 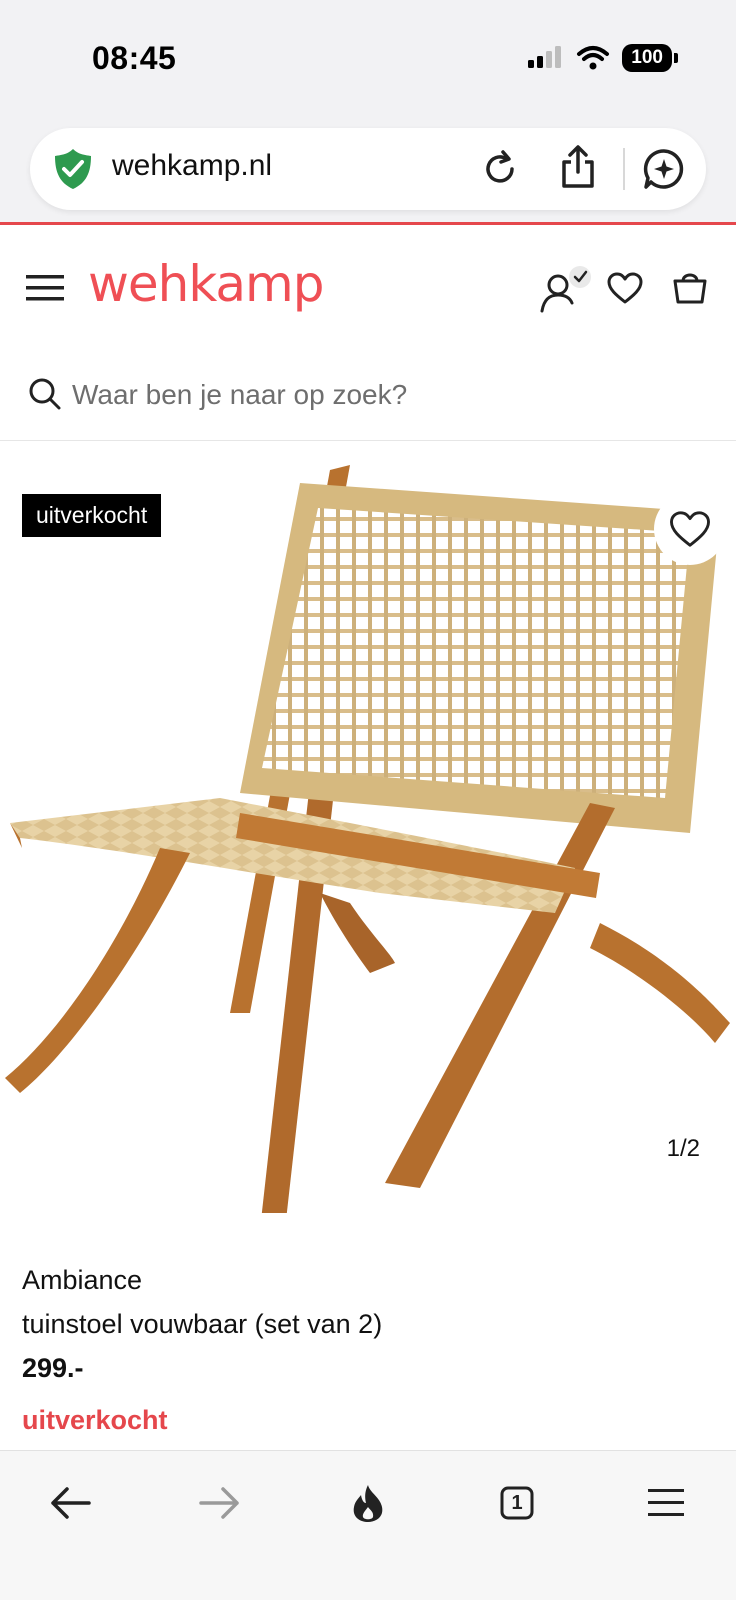 What do you see at coordinates (578, 168) in the screenshot?
I see `share-icon` at bounding box center [578, 168].